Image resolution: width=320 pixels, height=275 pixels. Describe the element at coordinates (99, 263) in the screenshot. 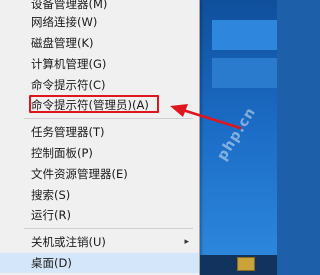

I see `menu-item-desktop: 桌面(D)` at that location.